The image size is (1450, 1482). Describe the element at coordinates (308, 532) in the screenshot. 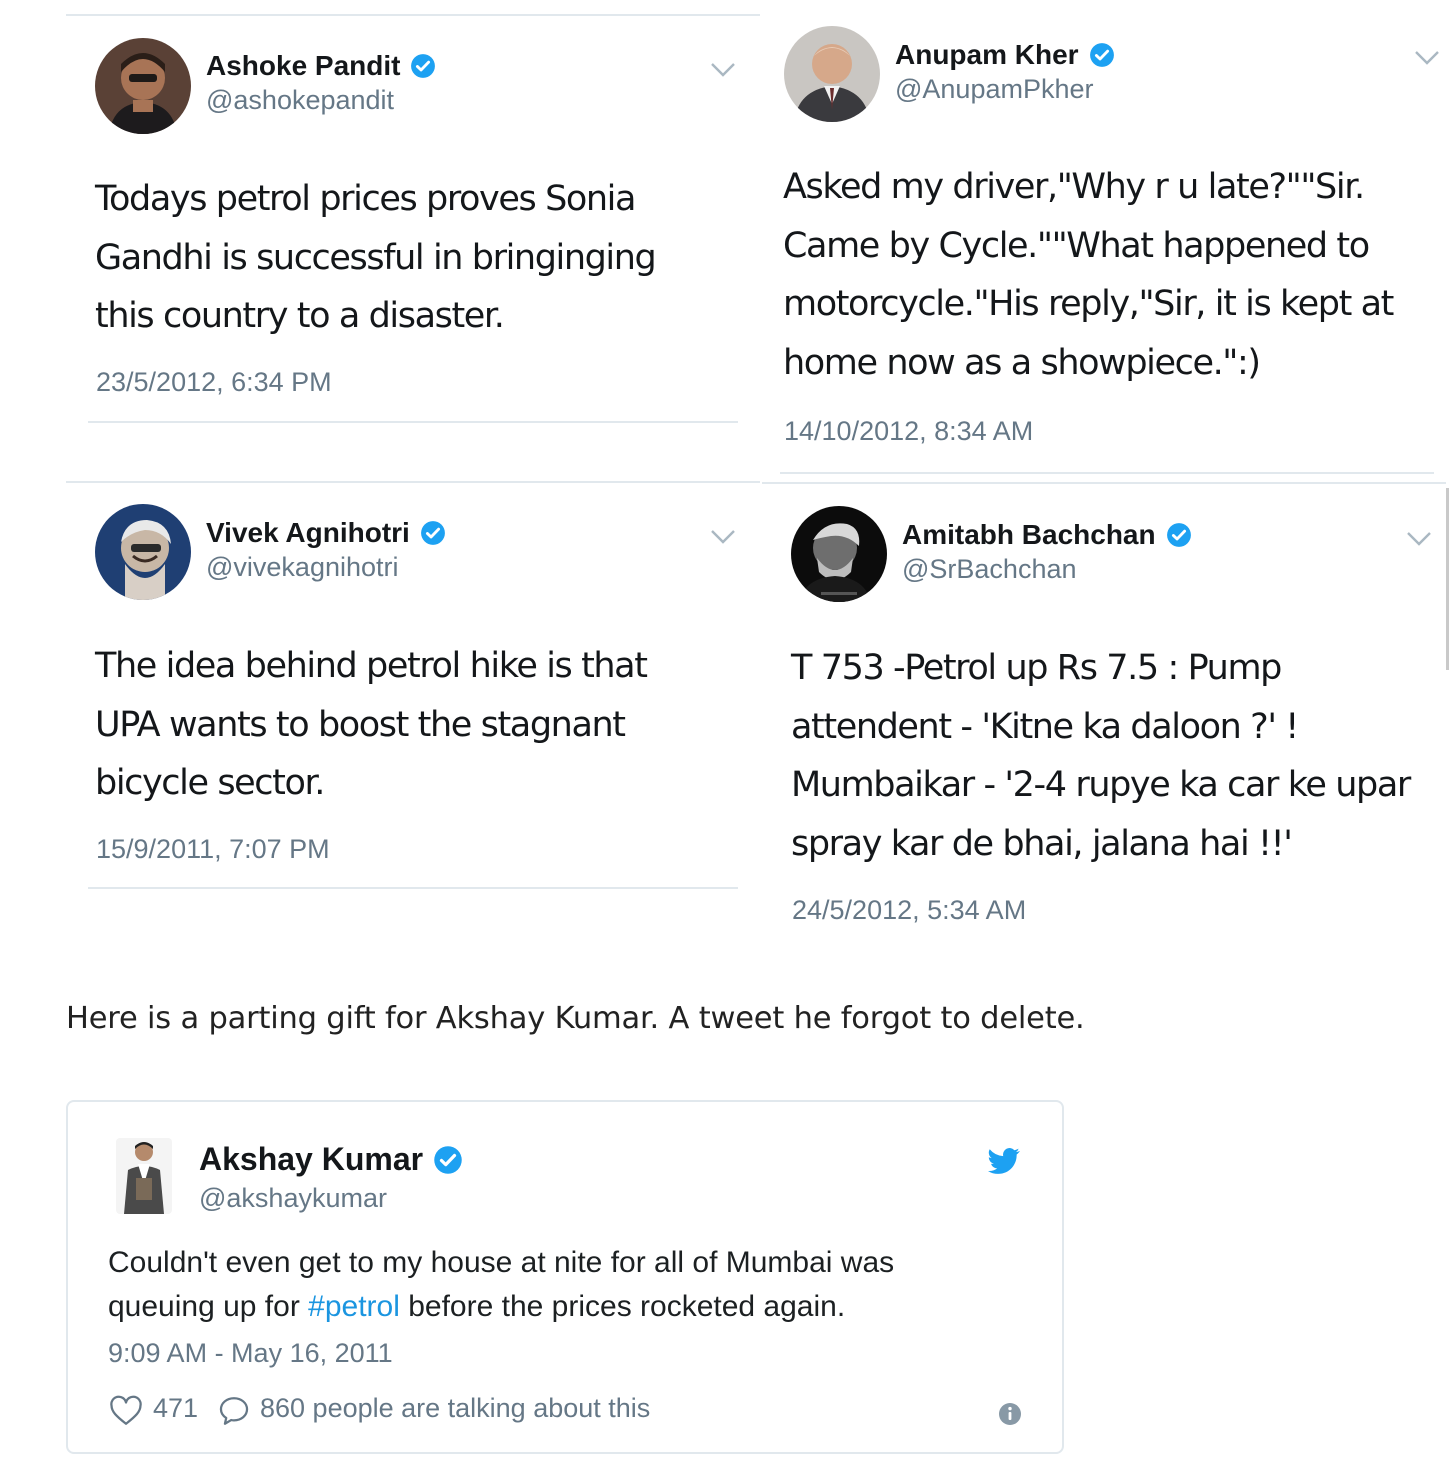

I see `display-name-text: Vivek Agnihotri` at that location.